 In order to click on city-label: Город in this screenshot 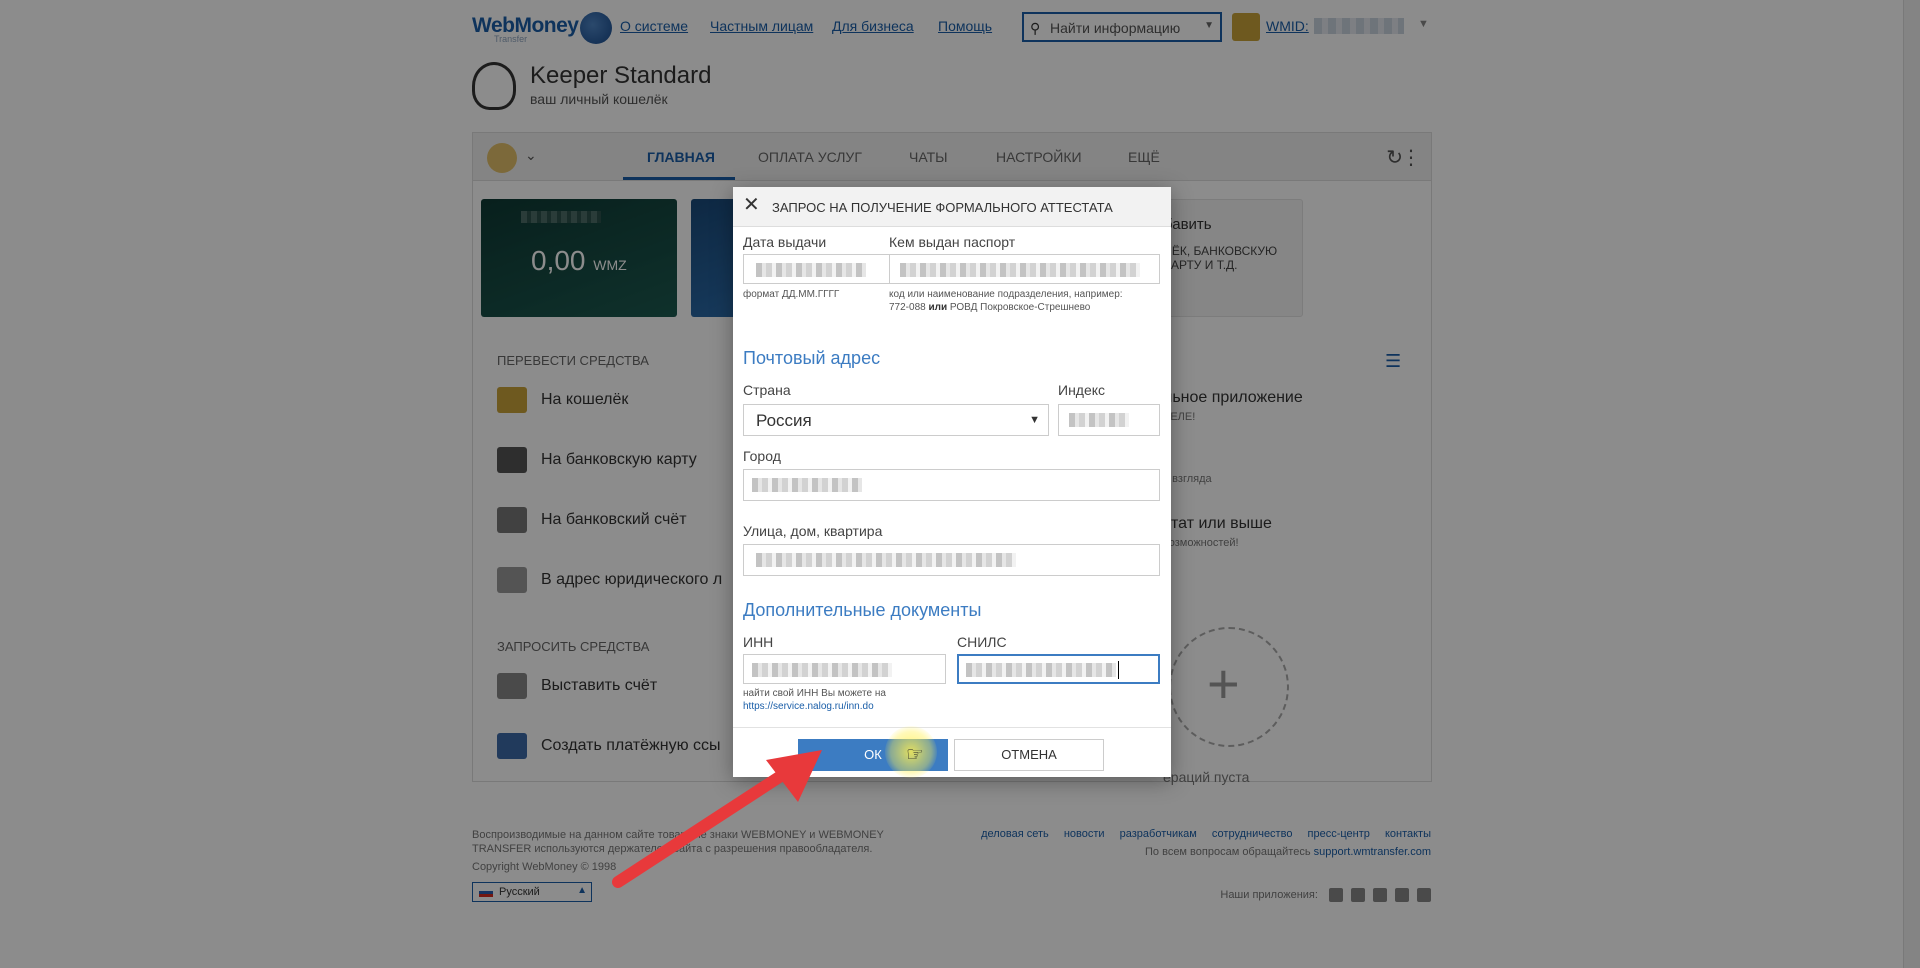, I will do `click(762, 456)`.